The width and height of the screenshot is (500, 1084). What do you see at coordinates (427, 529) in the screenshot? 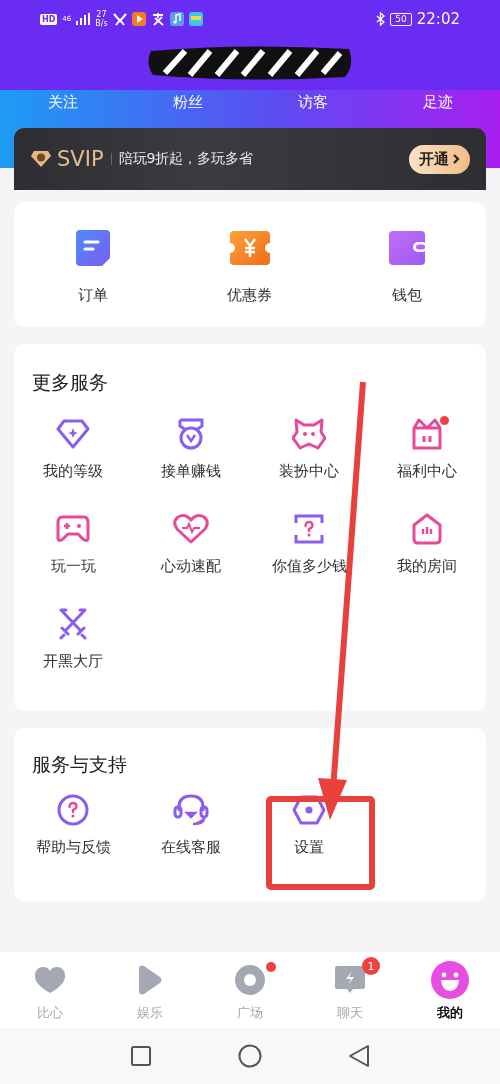
I see `house-icon` at bounding box center [427, 529].